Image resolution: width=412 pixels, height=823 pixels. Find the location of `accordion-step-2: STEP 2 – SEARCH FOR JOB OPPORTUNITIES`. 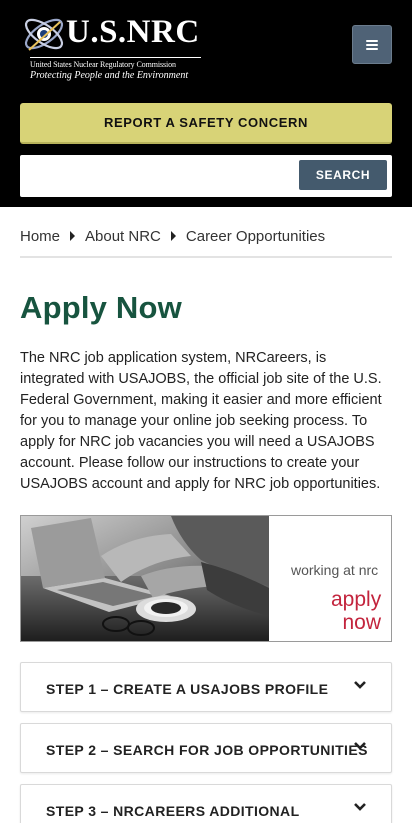

accordion-step-2: STEP 2 – SEARCH FOR JOB OPPORTUNITIES is located at coordinates (206, 748).